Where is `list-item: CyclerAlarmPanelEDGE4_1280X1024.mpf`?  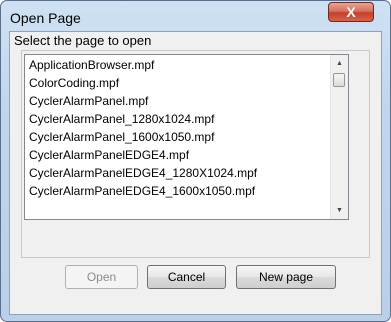 list-item: CyclerAlarmPanelEDGE4_1280X1024.mpf is located at coordinates (179, 173).